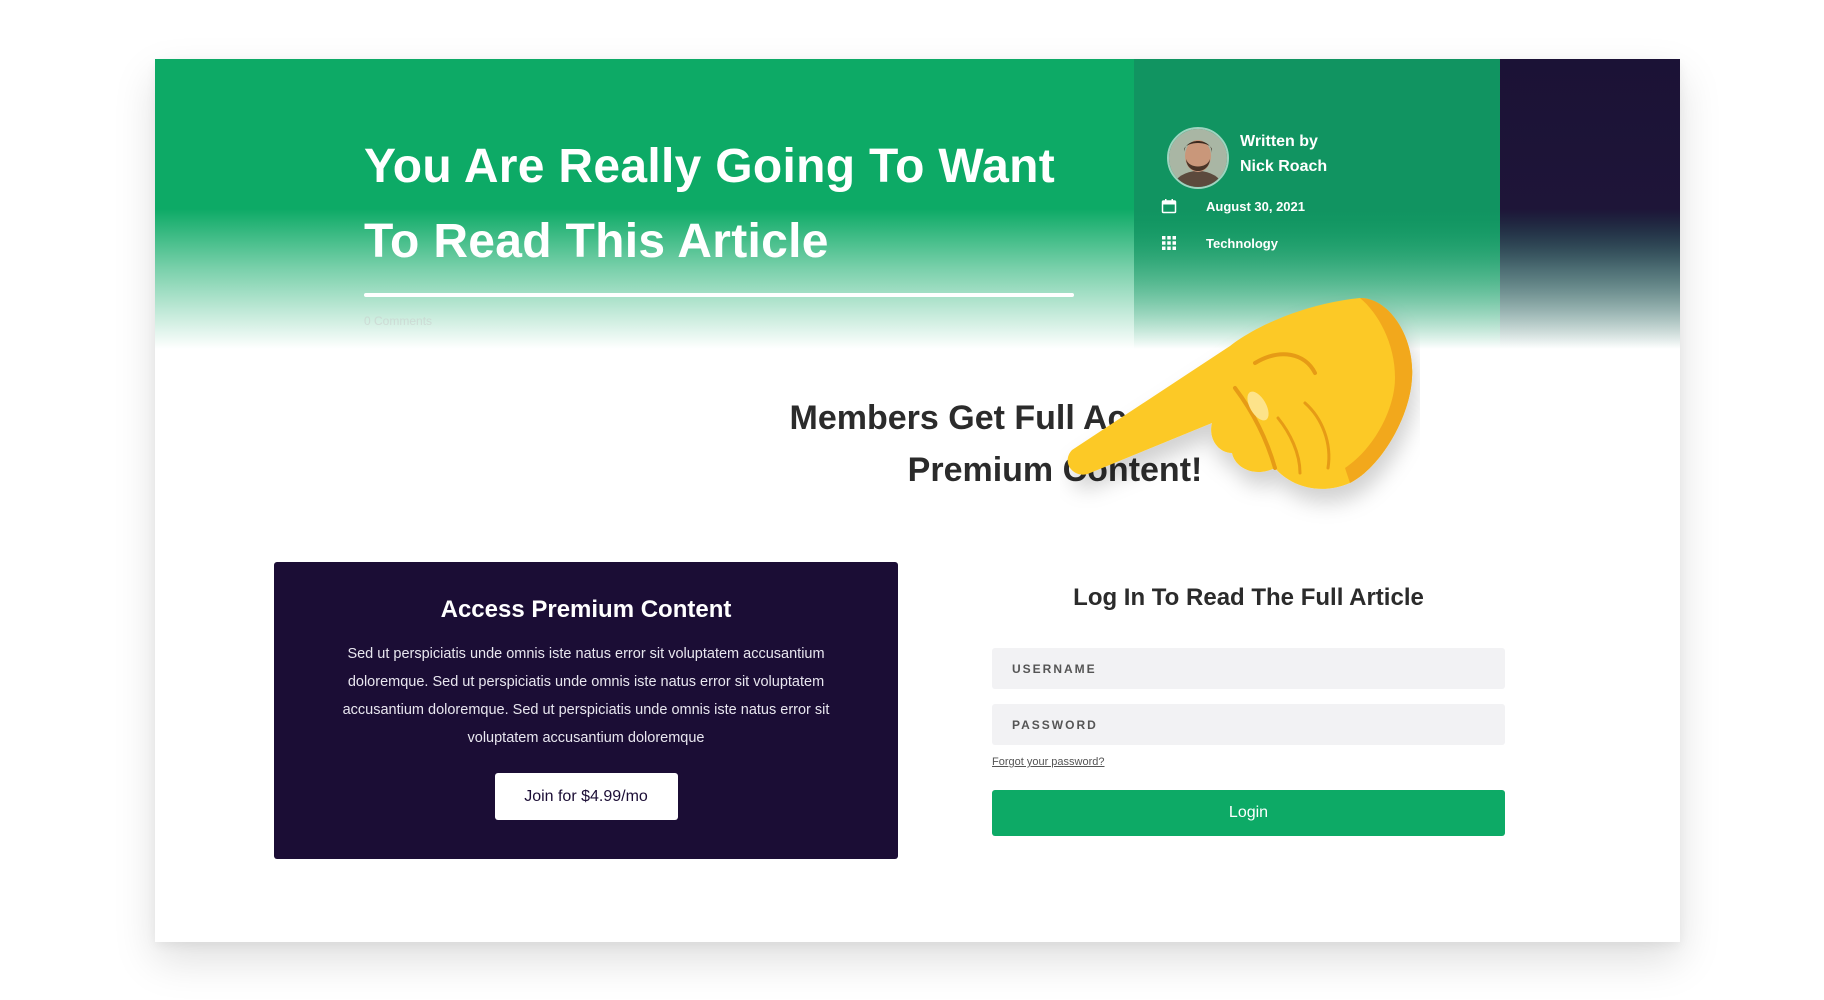 The image size is (1824, 1000). What do you see at coordinates (1169, 243) in the screenshot?
I see `grid-icon` at bounding box center [1169, 243].